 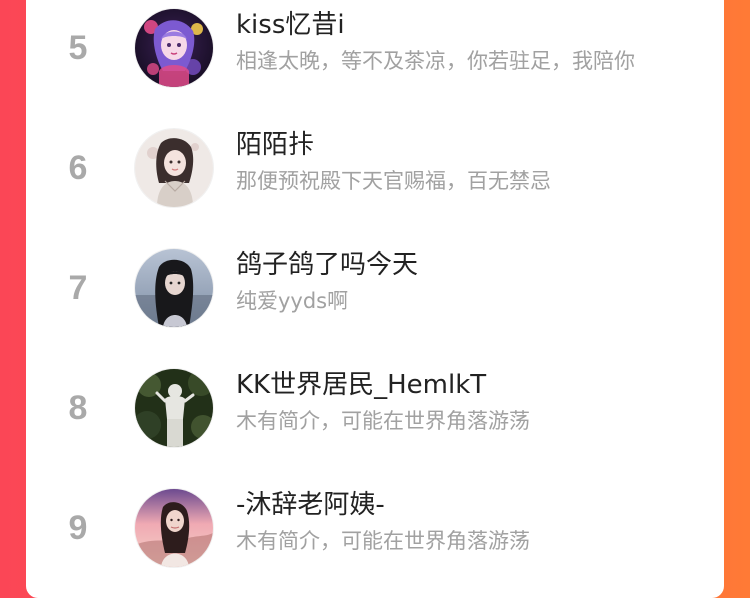 I want to click on rank-number: 7, so click(x=78, y=288).